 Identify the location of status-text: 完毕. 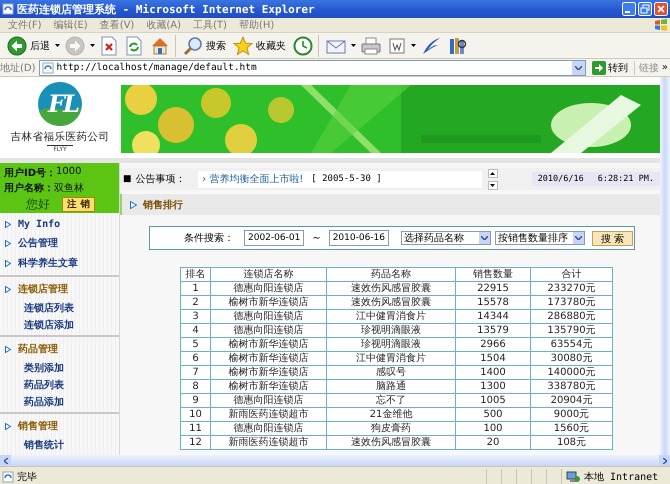
(27, 477).